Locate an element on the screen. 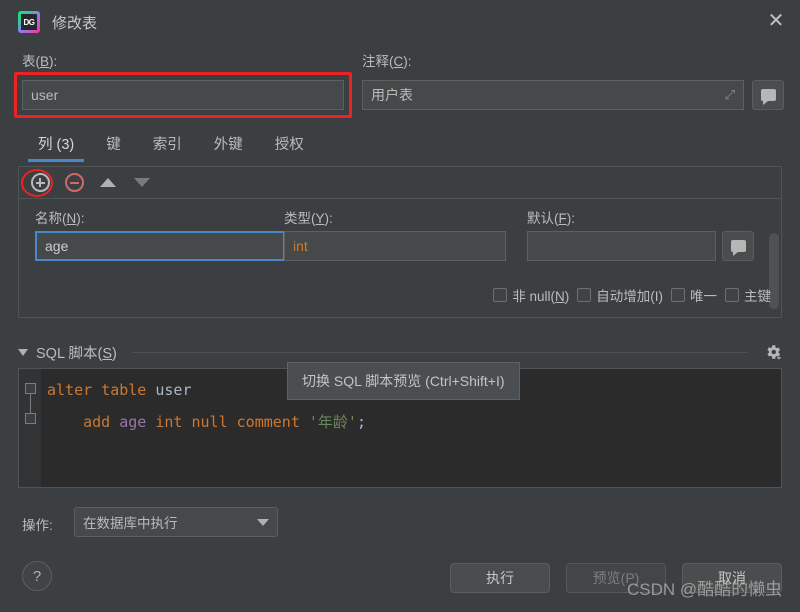  add-column-button is located at coordinates (40, 183).